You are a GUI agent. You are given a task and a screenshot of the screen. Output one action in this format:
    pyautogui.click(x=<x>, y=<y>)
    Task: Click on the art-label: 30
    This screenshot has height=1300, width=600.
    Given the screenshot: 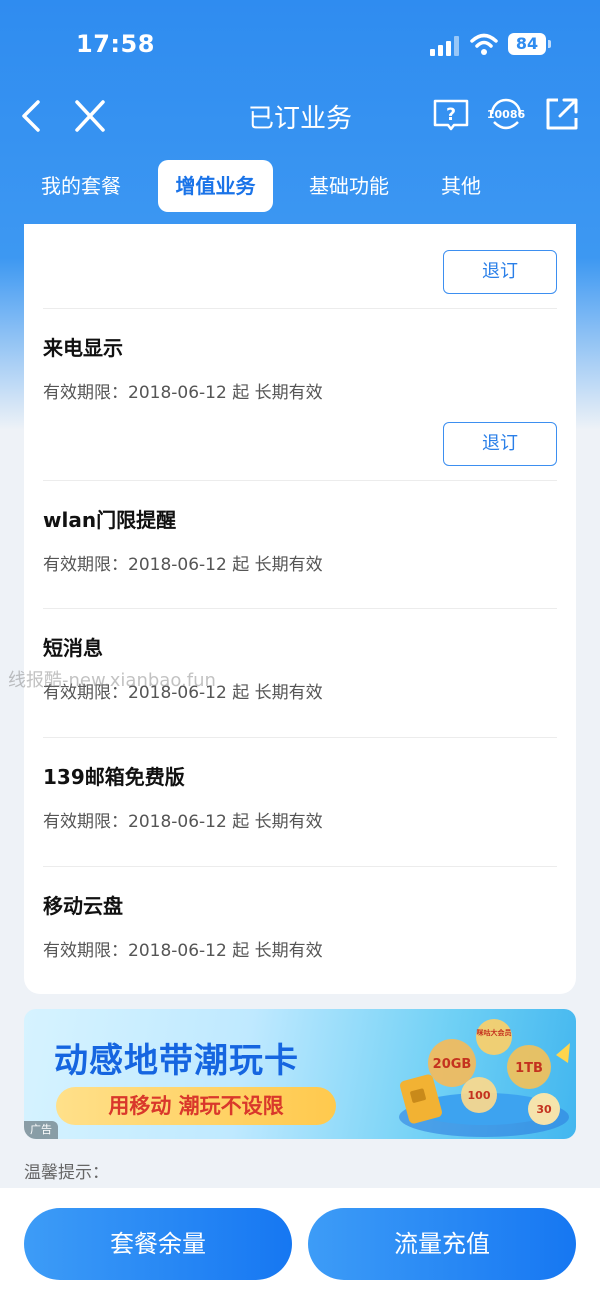 What is the action you would take?
    pyautogui.click(x=544, y=1109)
    